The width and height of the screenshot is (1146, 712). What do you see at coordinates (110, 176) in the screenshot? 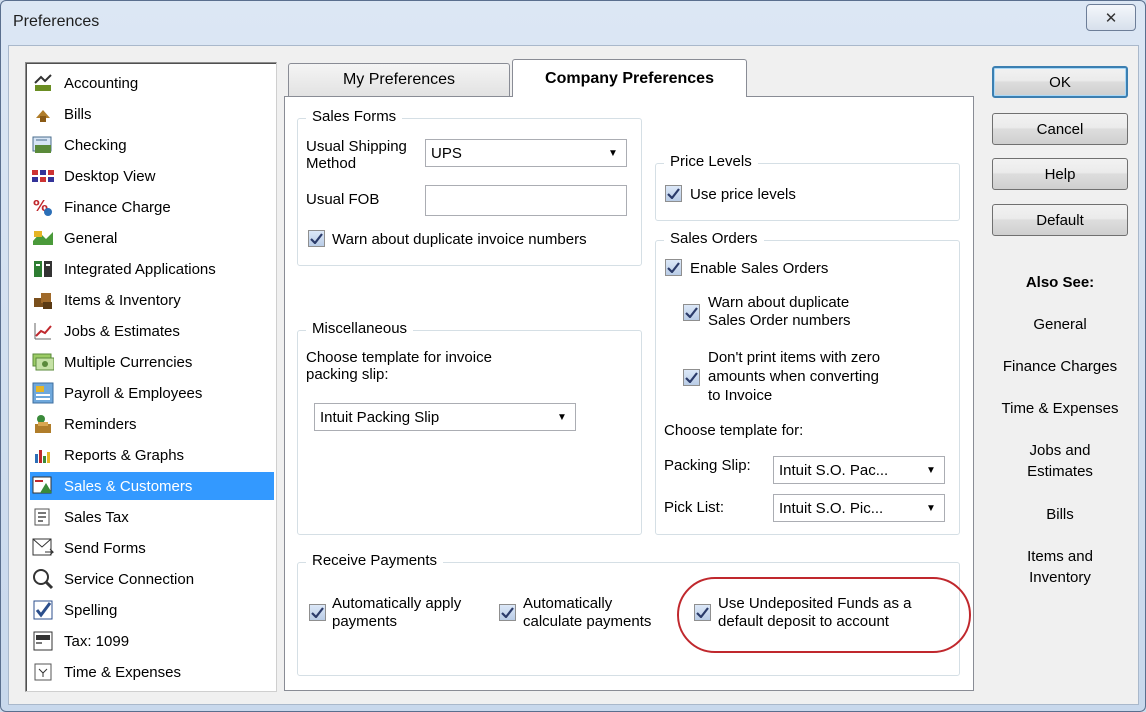
I see `sidebar-item-label: Desktop View` at bounding box center [110, 176].